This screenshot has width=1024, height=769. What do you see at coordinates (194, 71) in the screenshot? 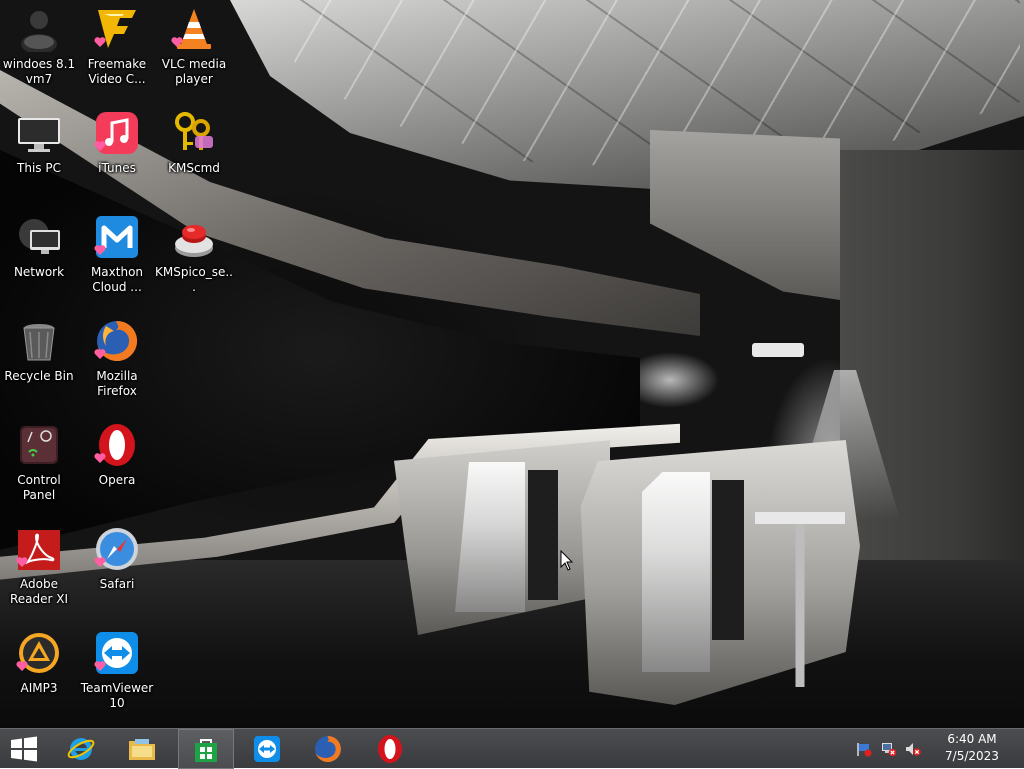
I see `desktop-icon-label: VLC media player` at bounding box center [194, 71].